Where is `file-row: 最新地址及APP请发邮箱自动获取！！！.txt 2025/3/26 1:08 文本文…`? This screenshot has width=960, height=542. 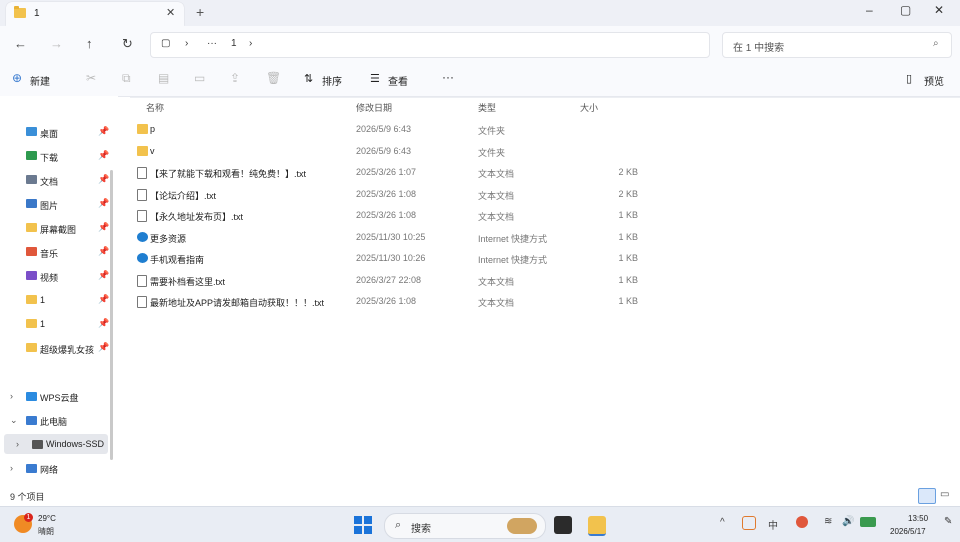
file-row: 最新地址及APP请发邮箱自动获取！！！.txt 2025/3/26 1:08 文本文… is located at coordinates (390, 302).